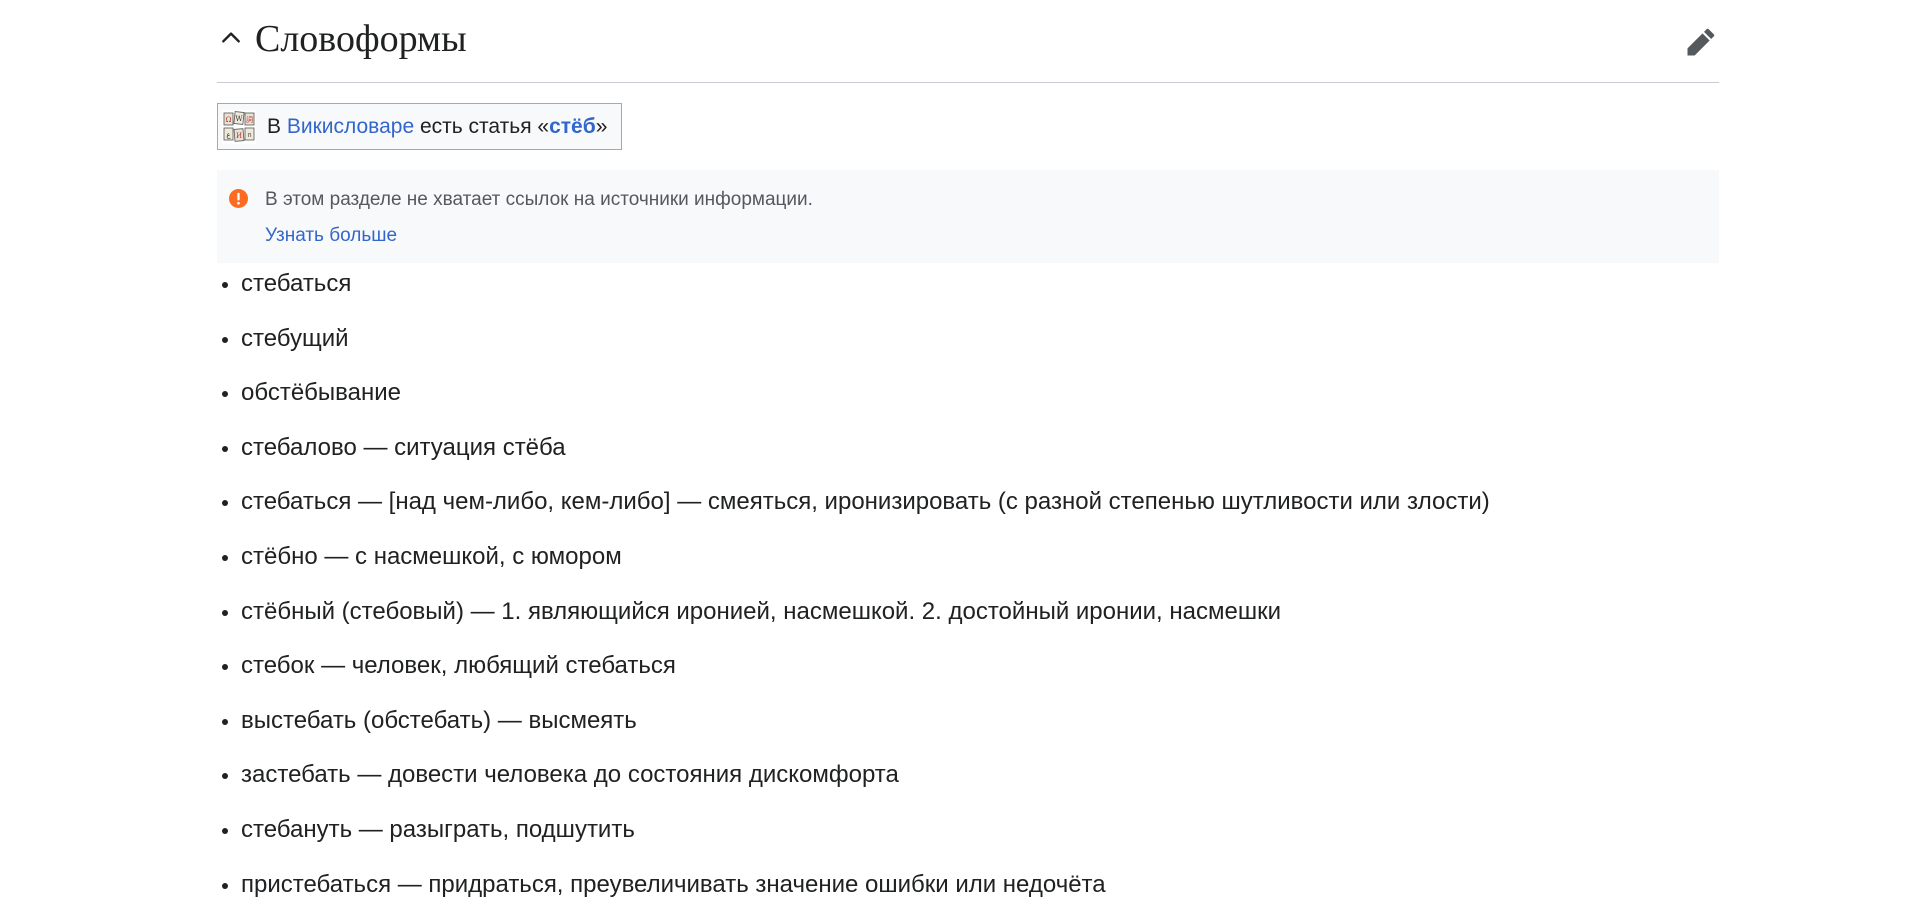 The width and height of the screenshot is (1918, 921). Describe the element at coordinates (238, 198) in the screenshot. I see `exclamation-circle-icon` at that location.